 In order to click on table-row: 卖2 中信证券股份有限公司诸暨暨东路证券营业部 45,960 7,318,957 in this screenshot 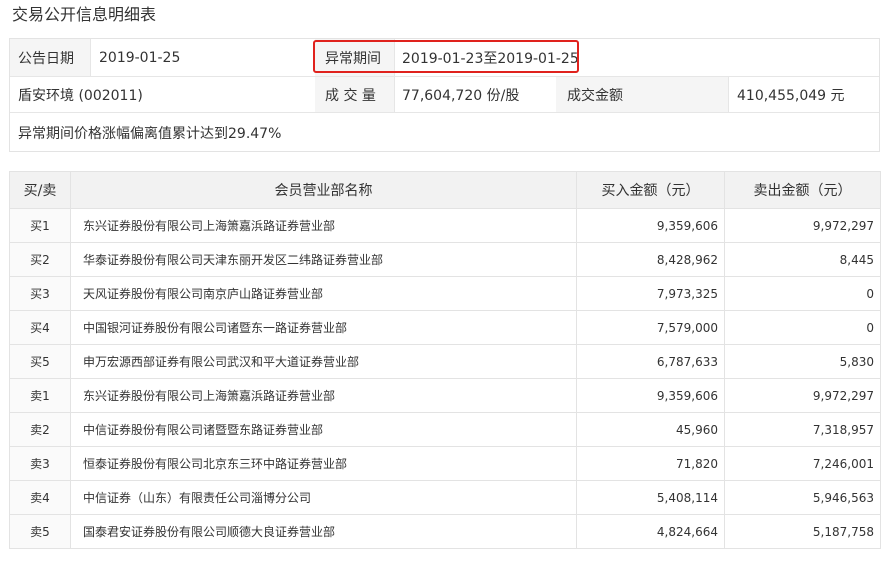, I will do `click(445, 429)`.